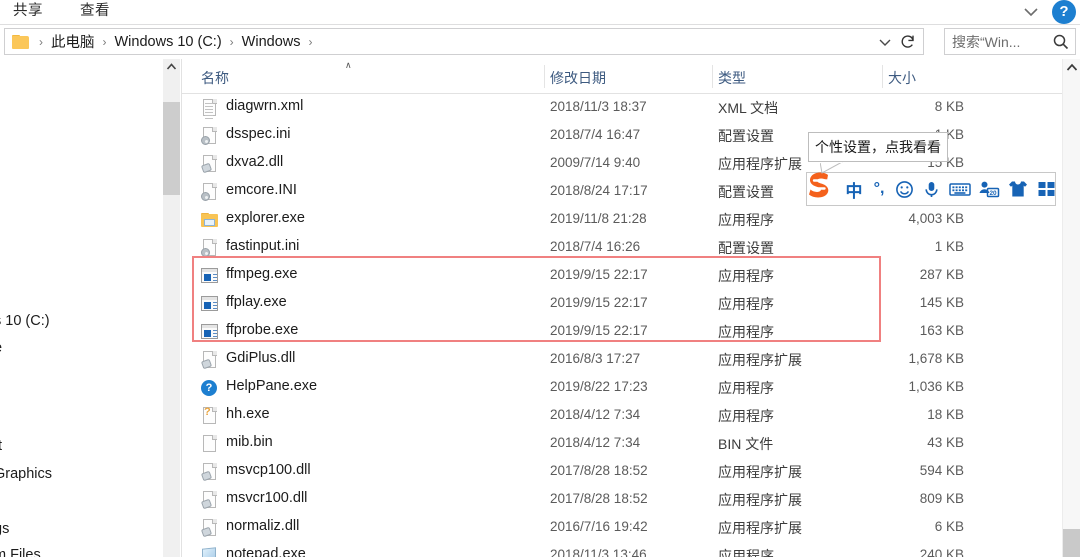 The width and height of the screenshot is (1080, 557). Describe the element at coordinates (622, 332) in the screenshot. I see `table-row: ffprobe.exe 2019/9/15 22:17 应用程序 163 KB` at that location.